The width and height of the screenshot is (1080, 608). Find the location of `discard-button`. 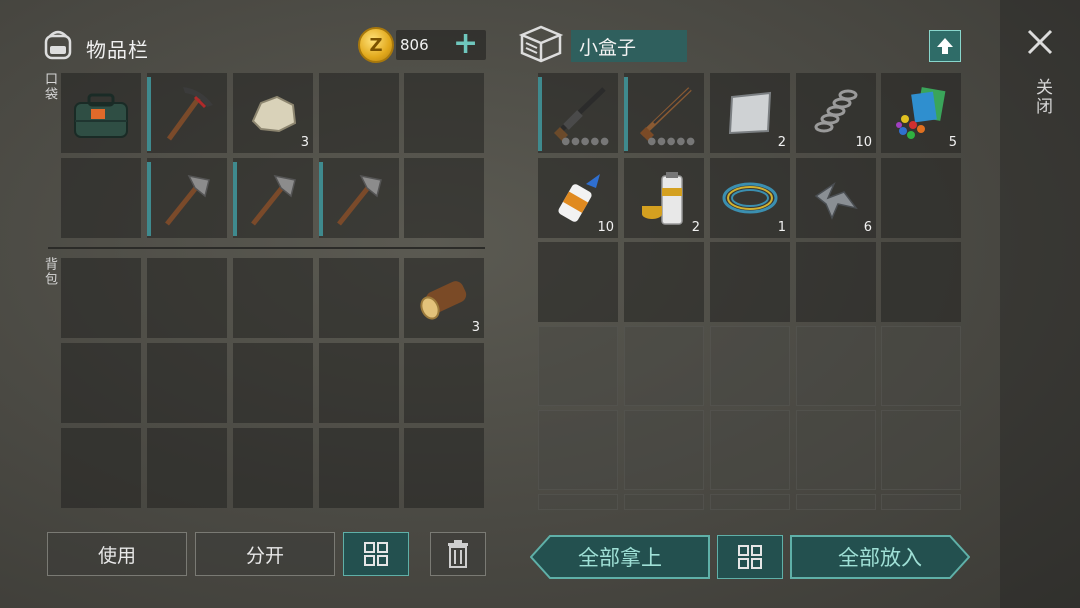

discard-button is located at coordinates (458, 554).